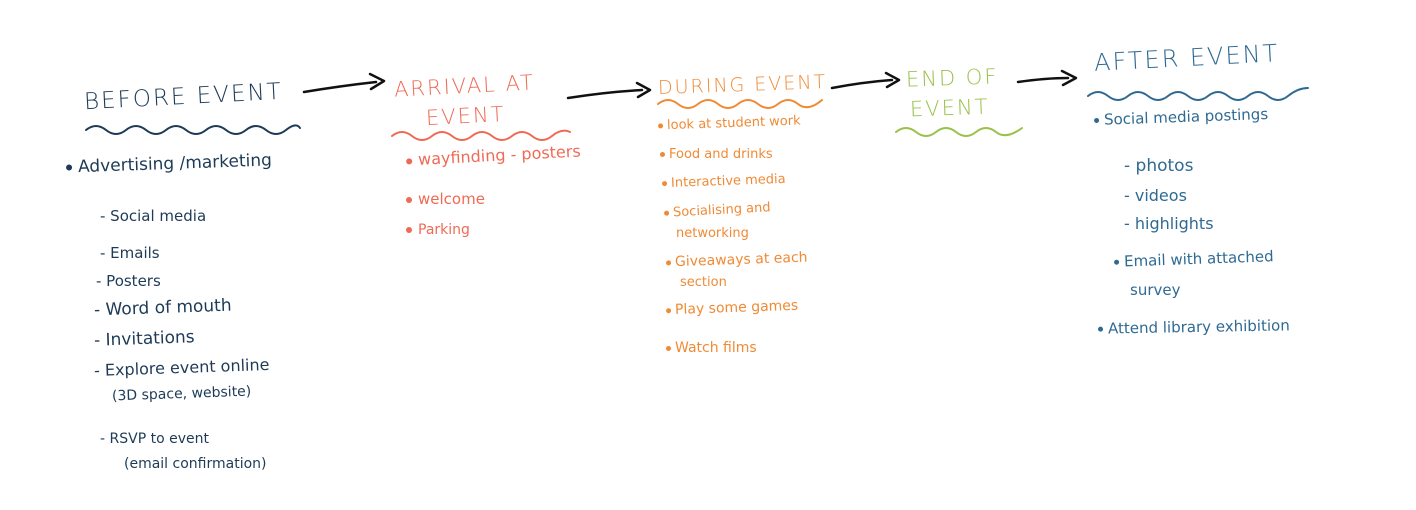 This screenshot has height=510, width=1416. Describe the element at coordinates (733, 123) in the screenshot. I see `during-item-label: look at student work` at that location.